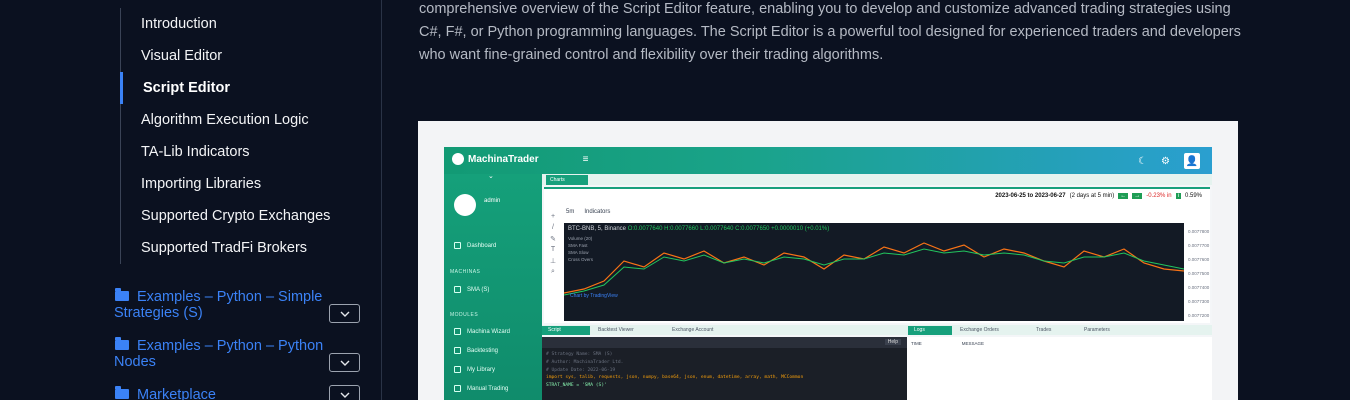 The image size is (1350, 400). Describe the element at coordinates (1192, 161) in the screenshot. I see `user-icon: 👤` at that location.